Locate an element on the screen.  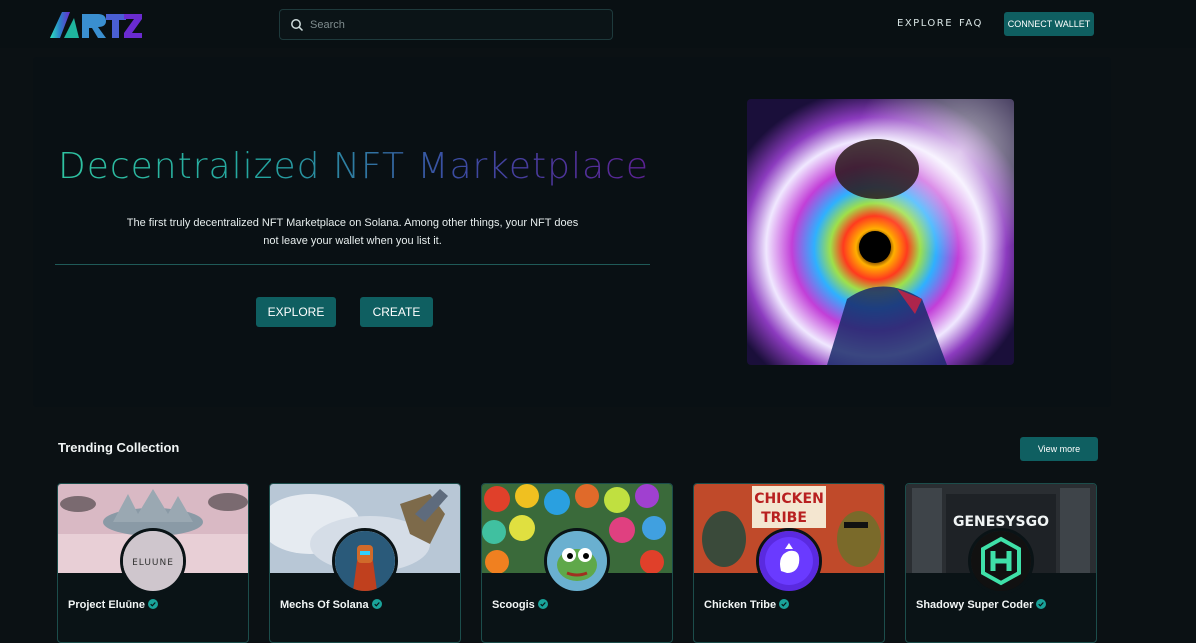
collection-card: CHICKEN TRIBE Chicken Tribe is located at coordinates (789, 563).